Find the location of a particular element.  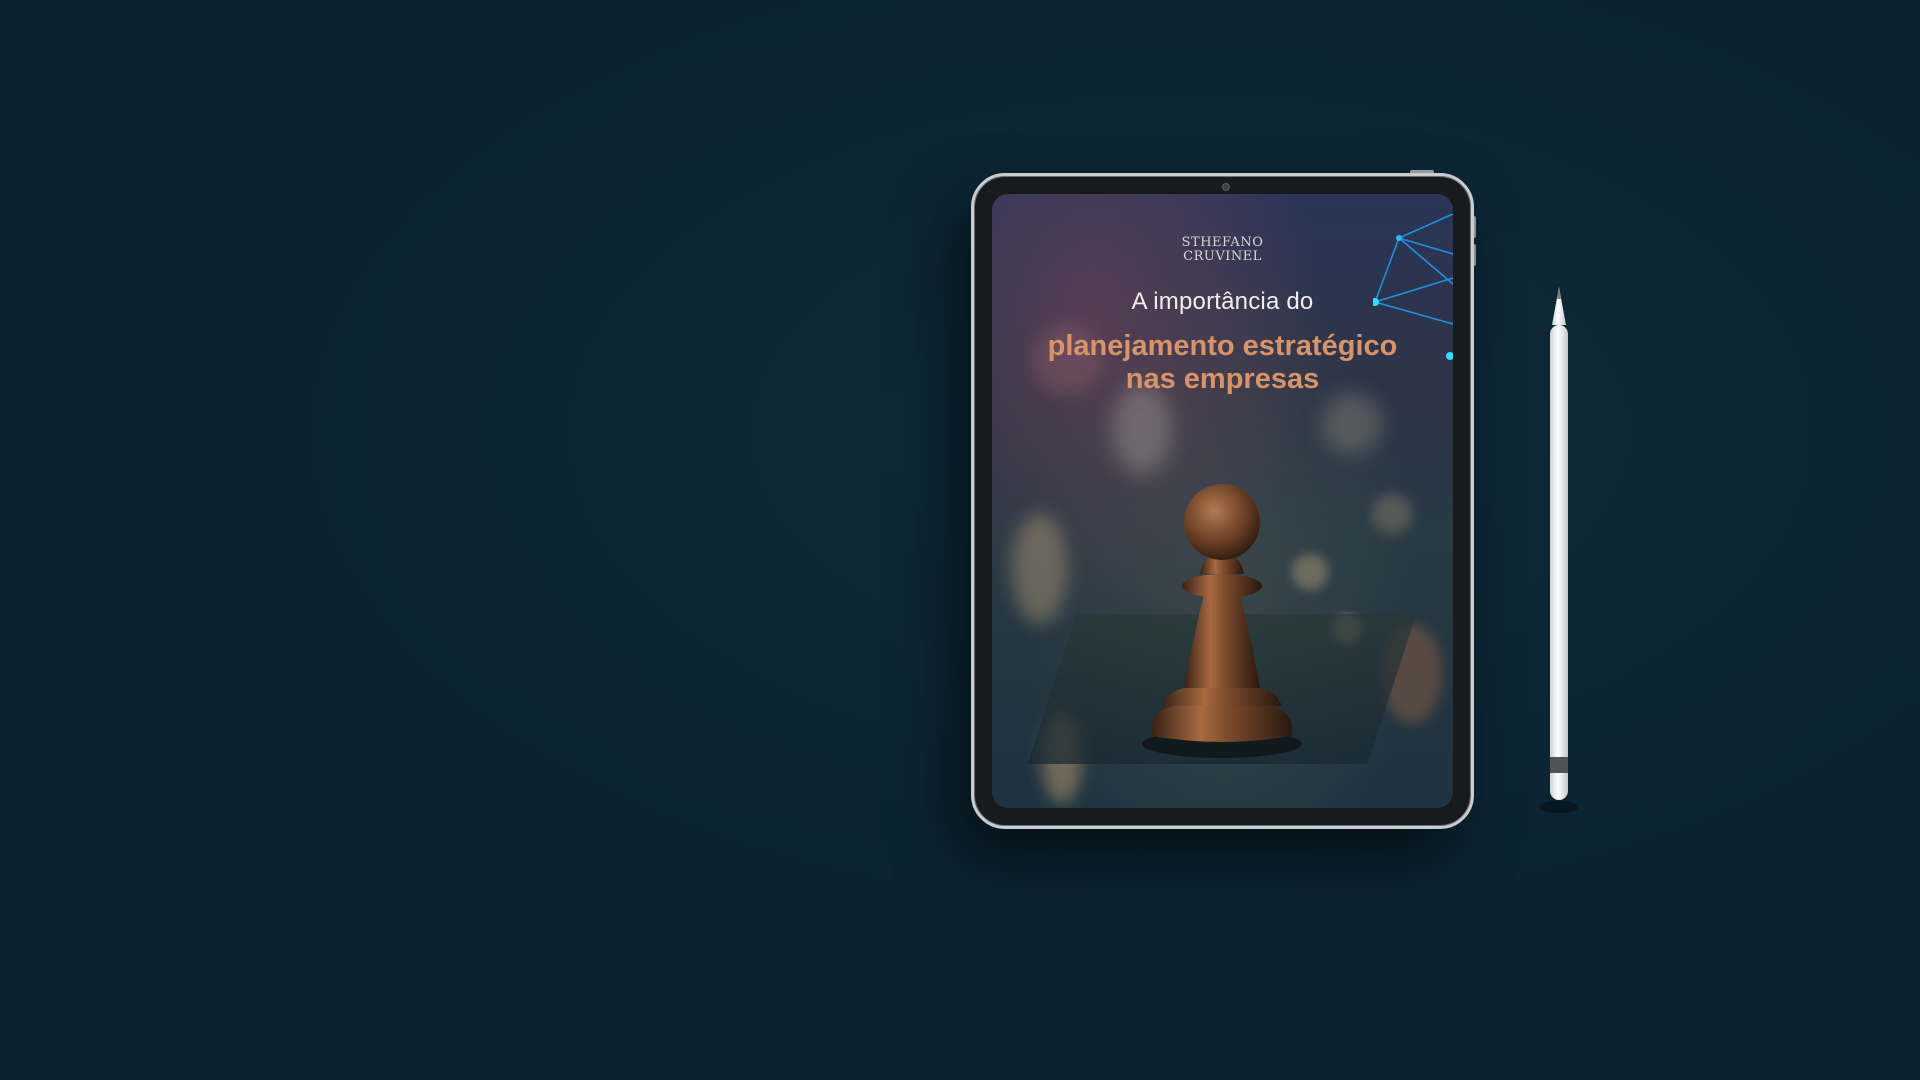

brand-name: STHEFANO is located at coordinates (1222, 242).